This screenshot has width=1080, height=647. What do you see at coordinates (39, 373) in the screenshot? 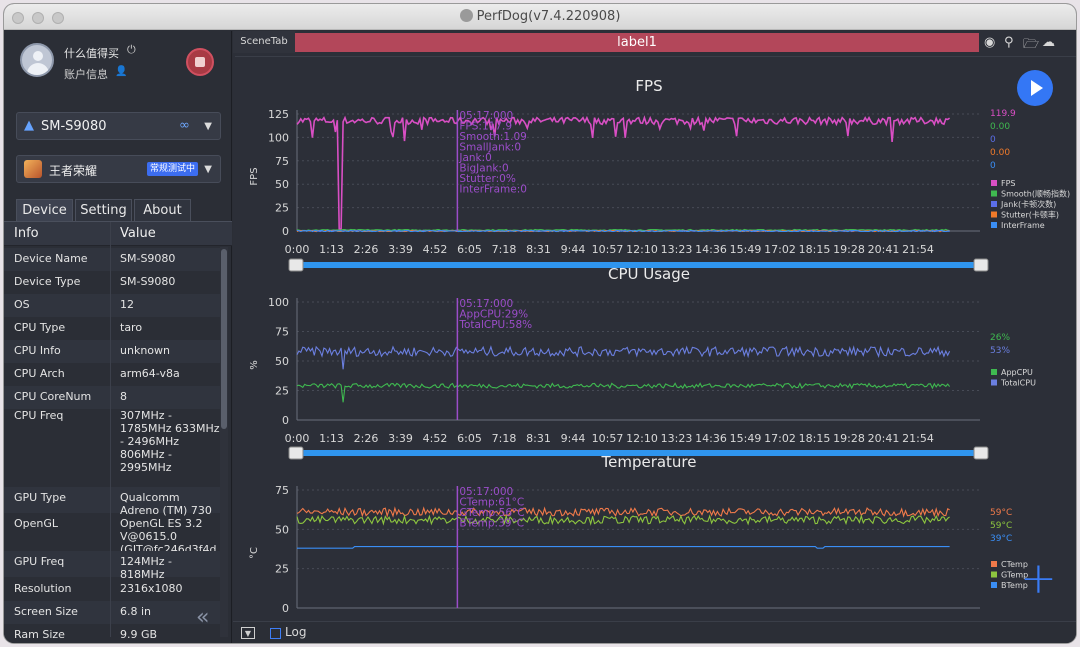
I see `info-key: CPU Arch` at bounding box center [39, 373].